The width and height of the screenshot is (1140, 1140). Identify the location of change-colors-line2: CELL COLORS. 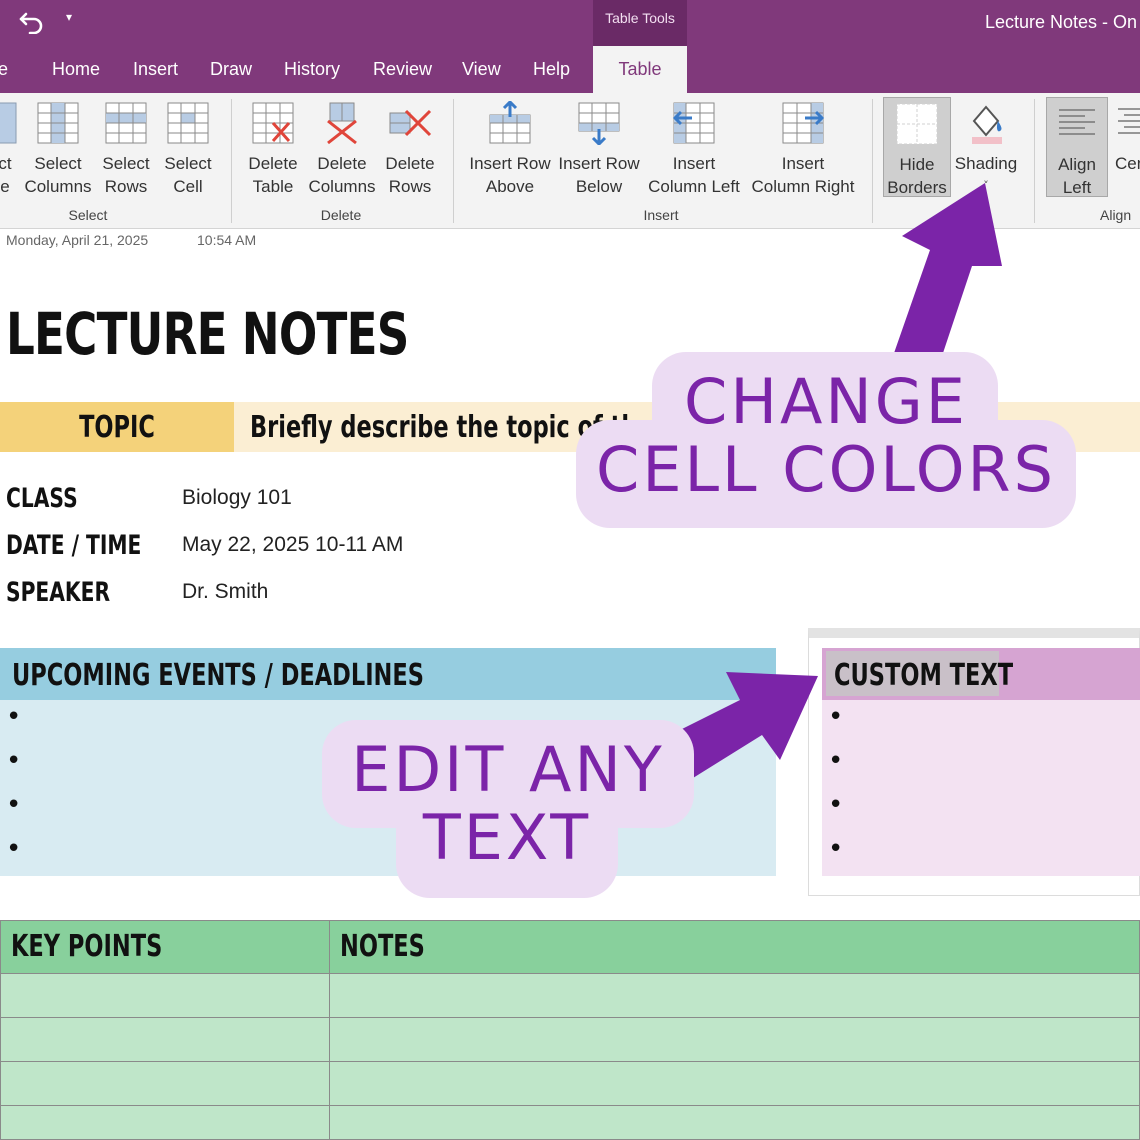
(826, 469).